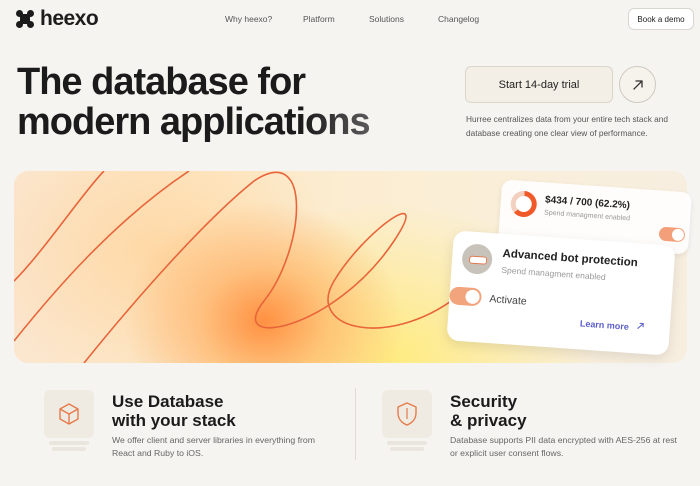 The width and height of the screenshot is (700, 486). Describe the element at coordinates (604, 325) in the screenshot. I see `learn-more-label: Learn more` at that location.